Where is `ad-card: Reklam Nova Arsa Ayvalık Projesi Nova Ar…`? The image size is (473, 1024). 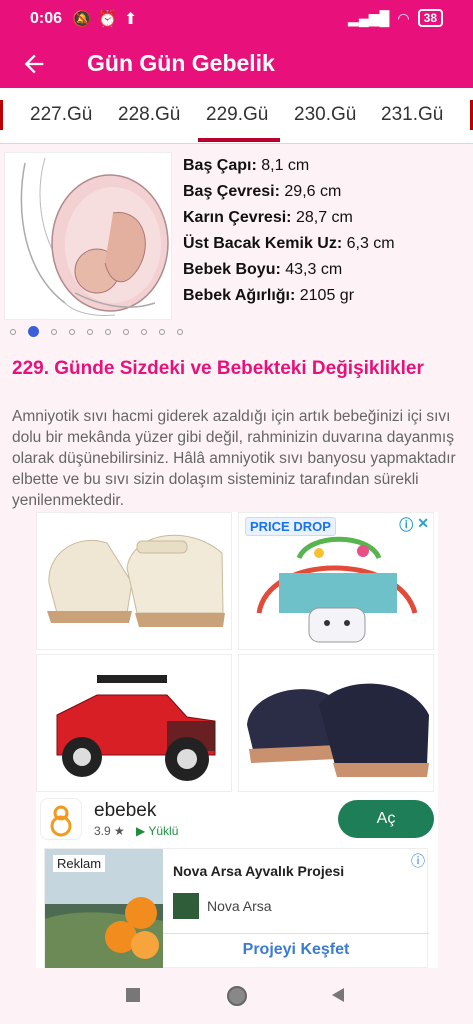 ad-card: Reklam Nova Arsa Ayvalık Projesi Nova Ar… is located at coordinates (236, 908).